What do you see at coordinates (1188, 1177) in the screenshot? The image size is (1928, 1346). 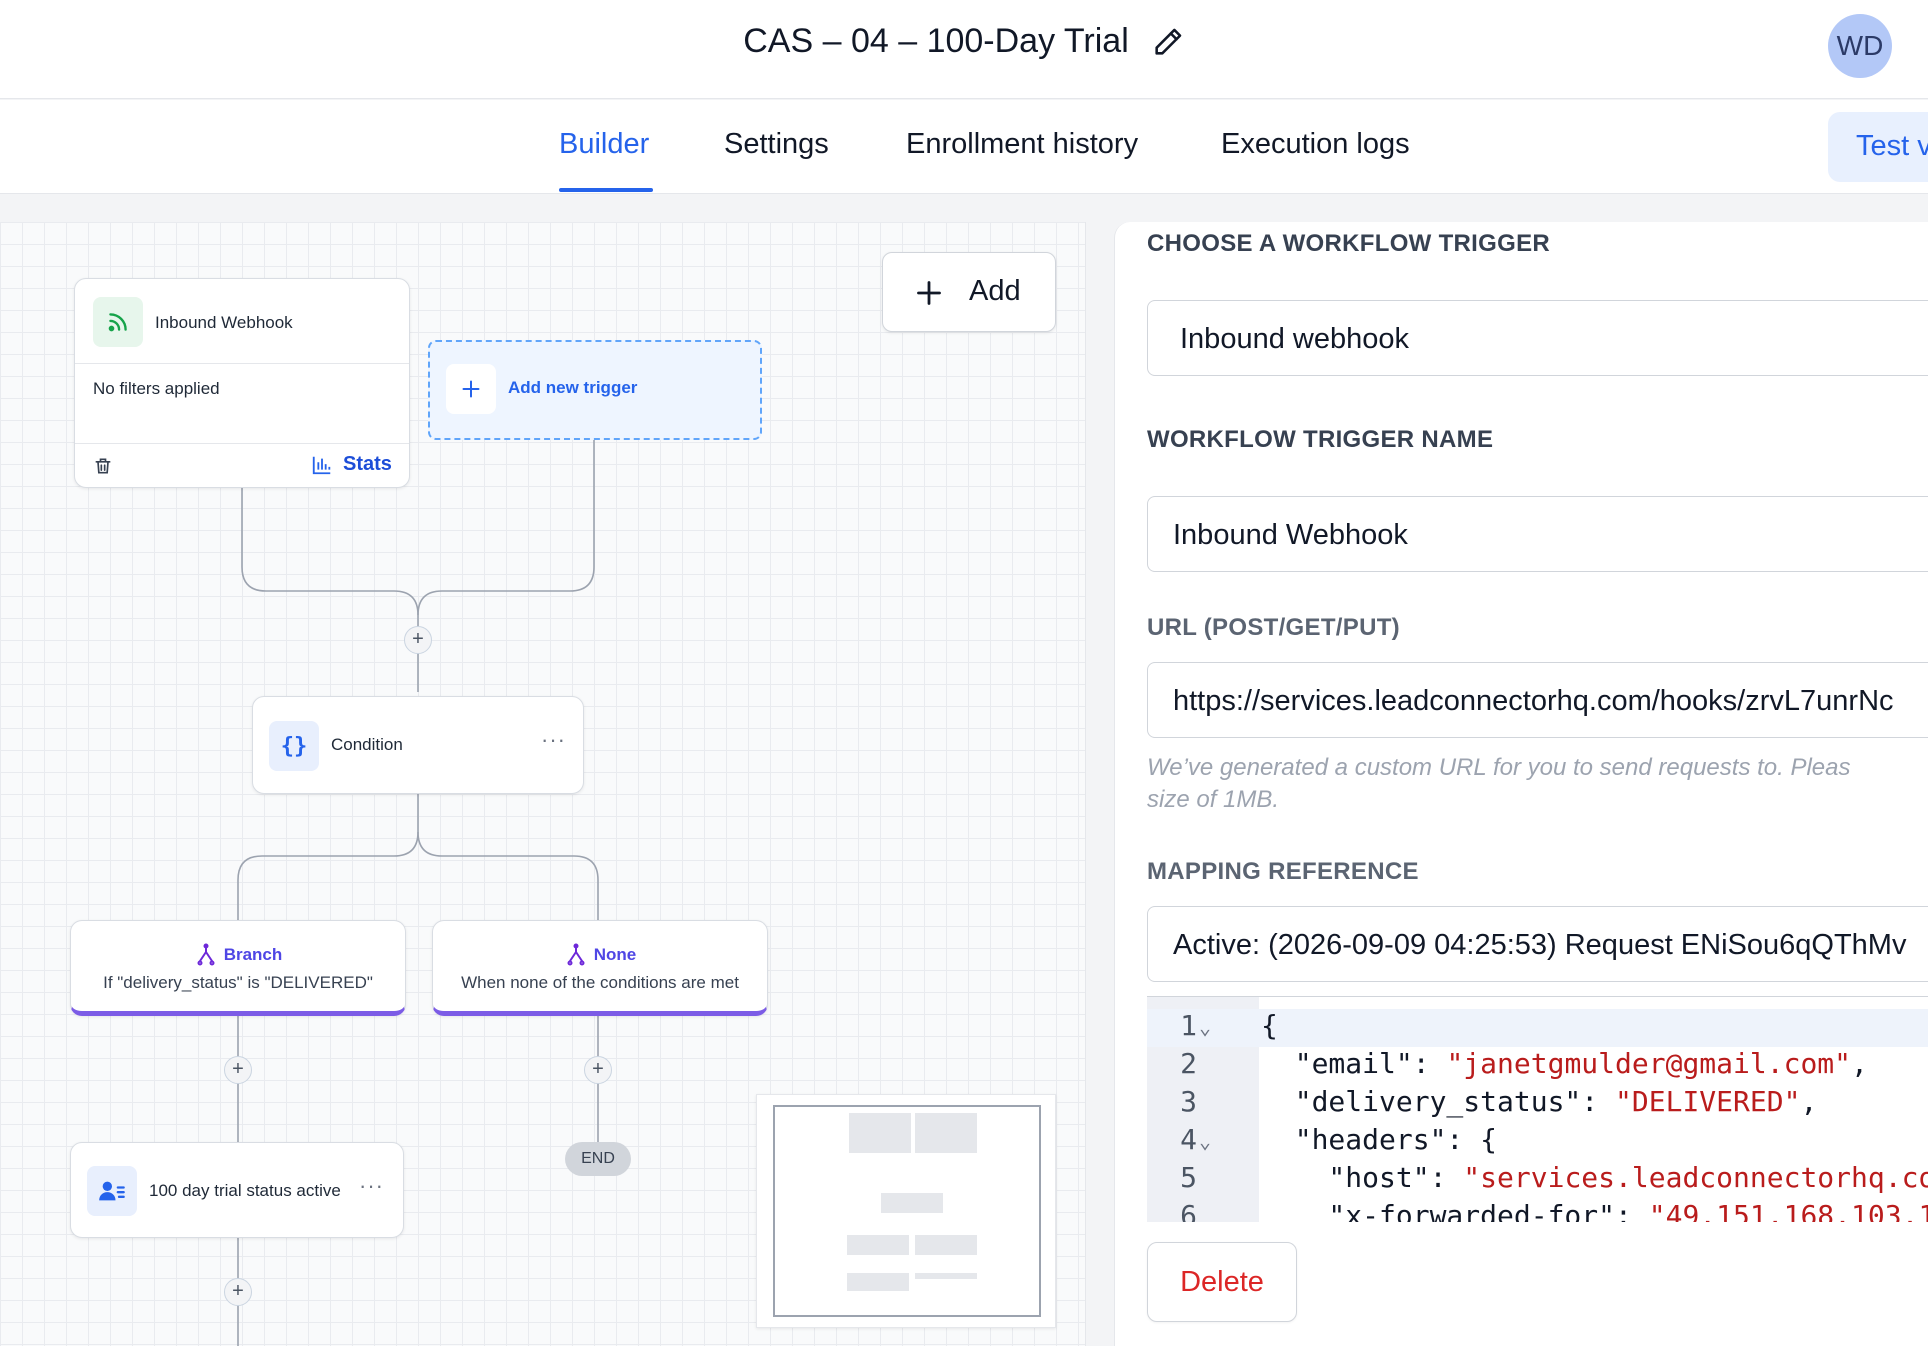 I see `line-number: 5` at bounding box center [1188, 1177].